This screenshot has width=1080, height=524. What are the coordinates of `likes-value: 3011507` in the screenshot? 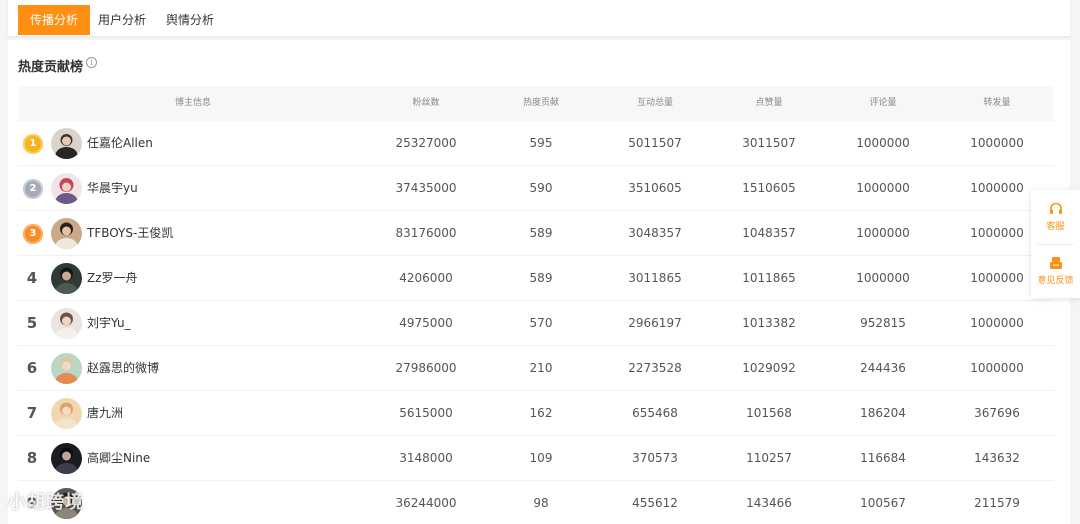 It's located at (769, 143).